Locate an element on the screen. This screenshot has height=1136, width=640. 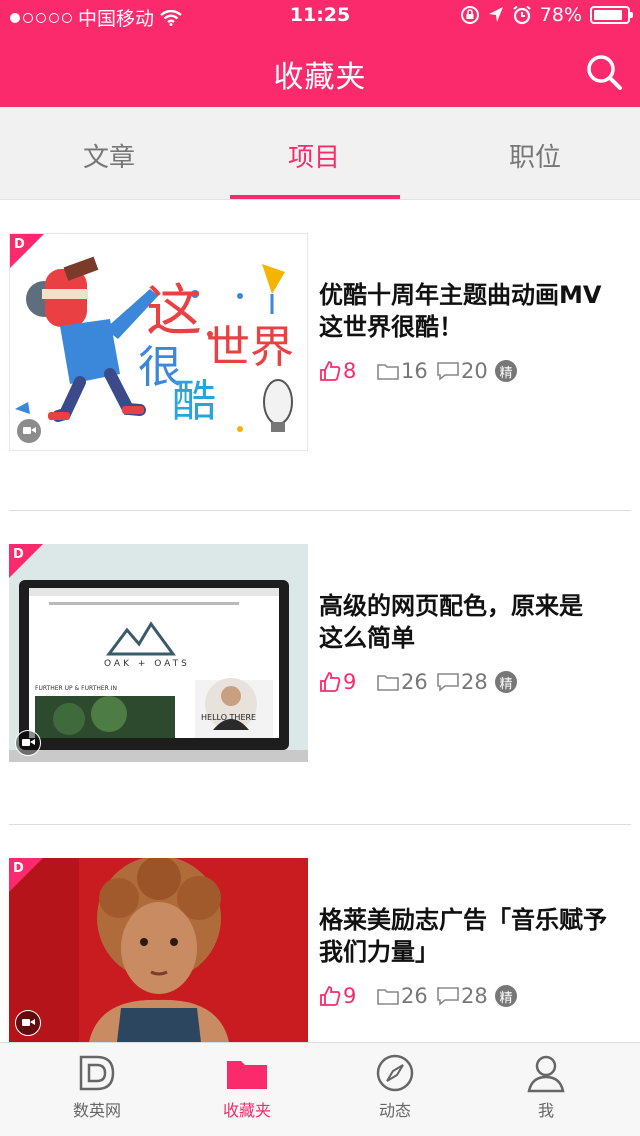
tab-jobs: 职位 is located at coordinates (535, 155).